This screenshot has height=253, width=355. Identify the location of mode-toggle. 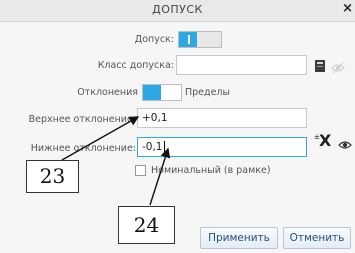
(162, 92).